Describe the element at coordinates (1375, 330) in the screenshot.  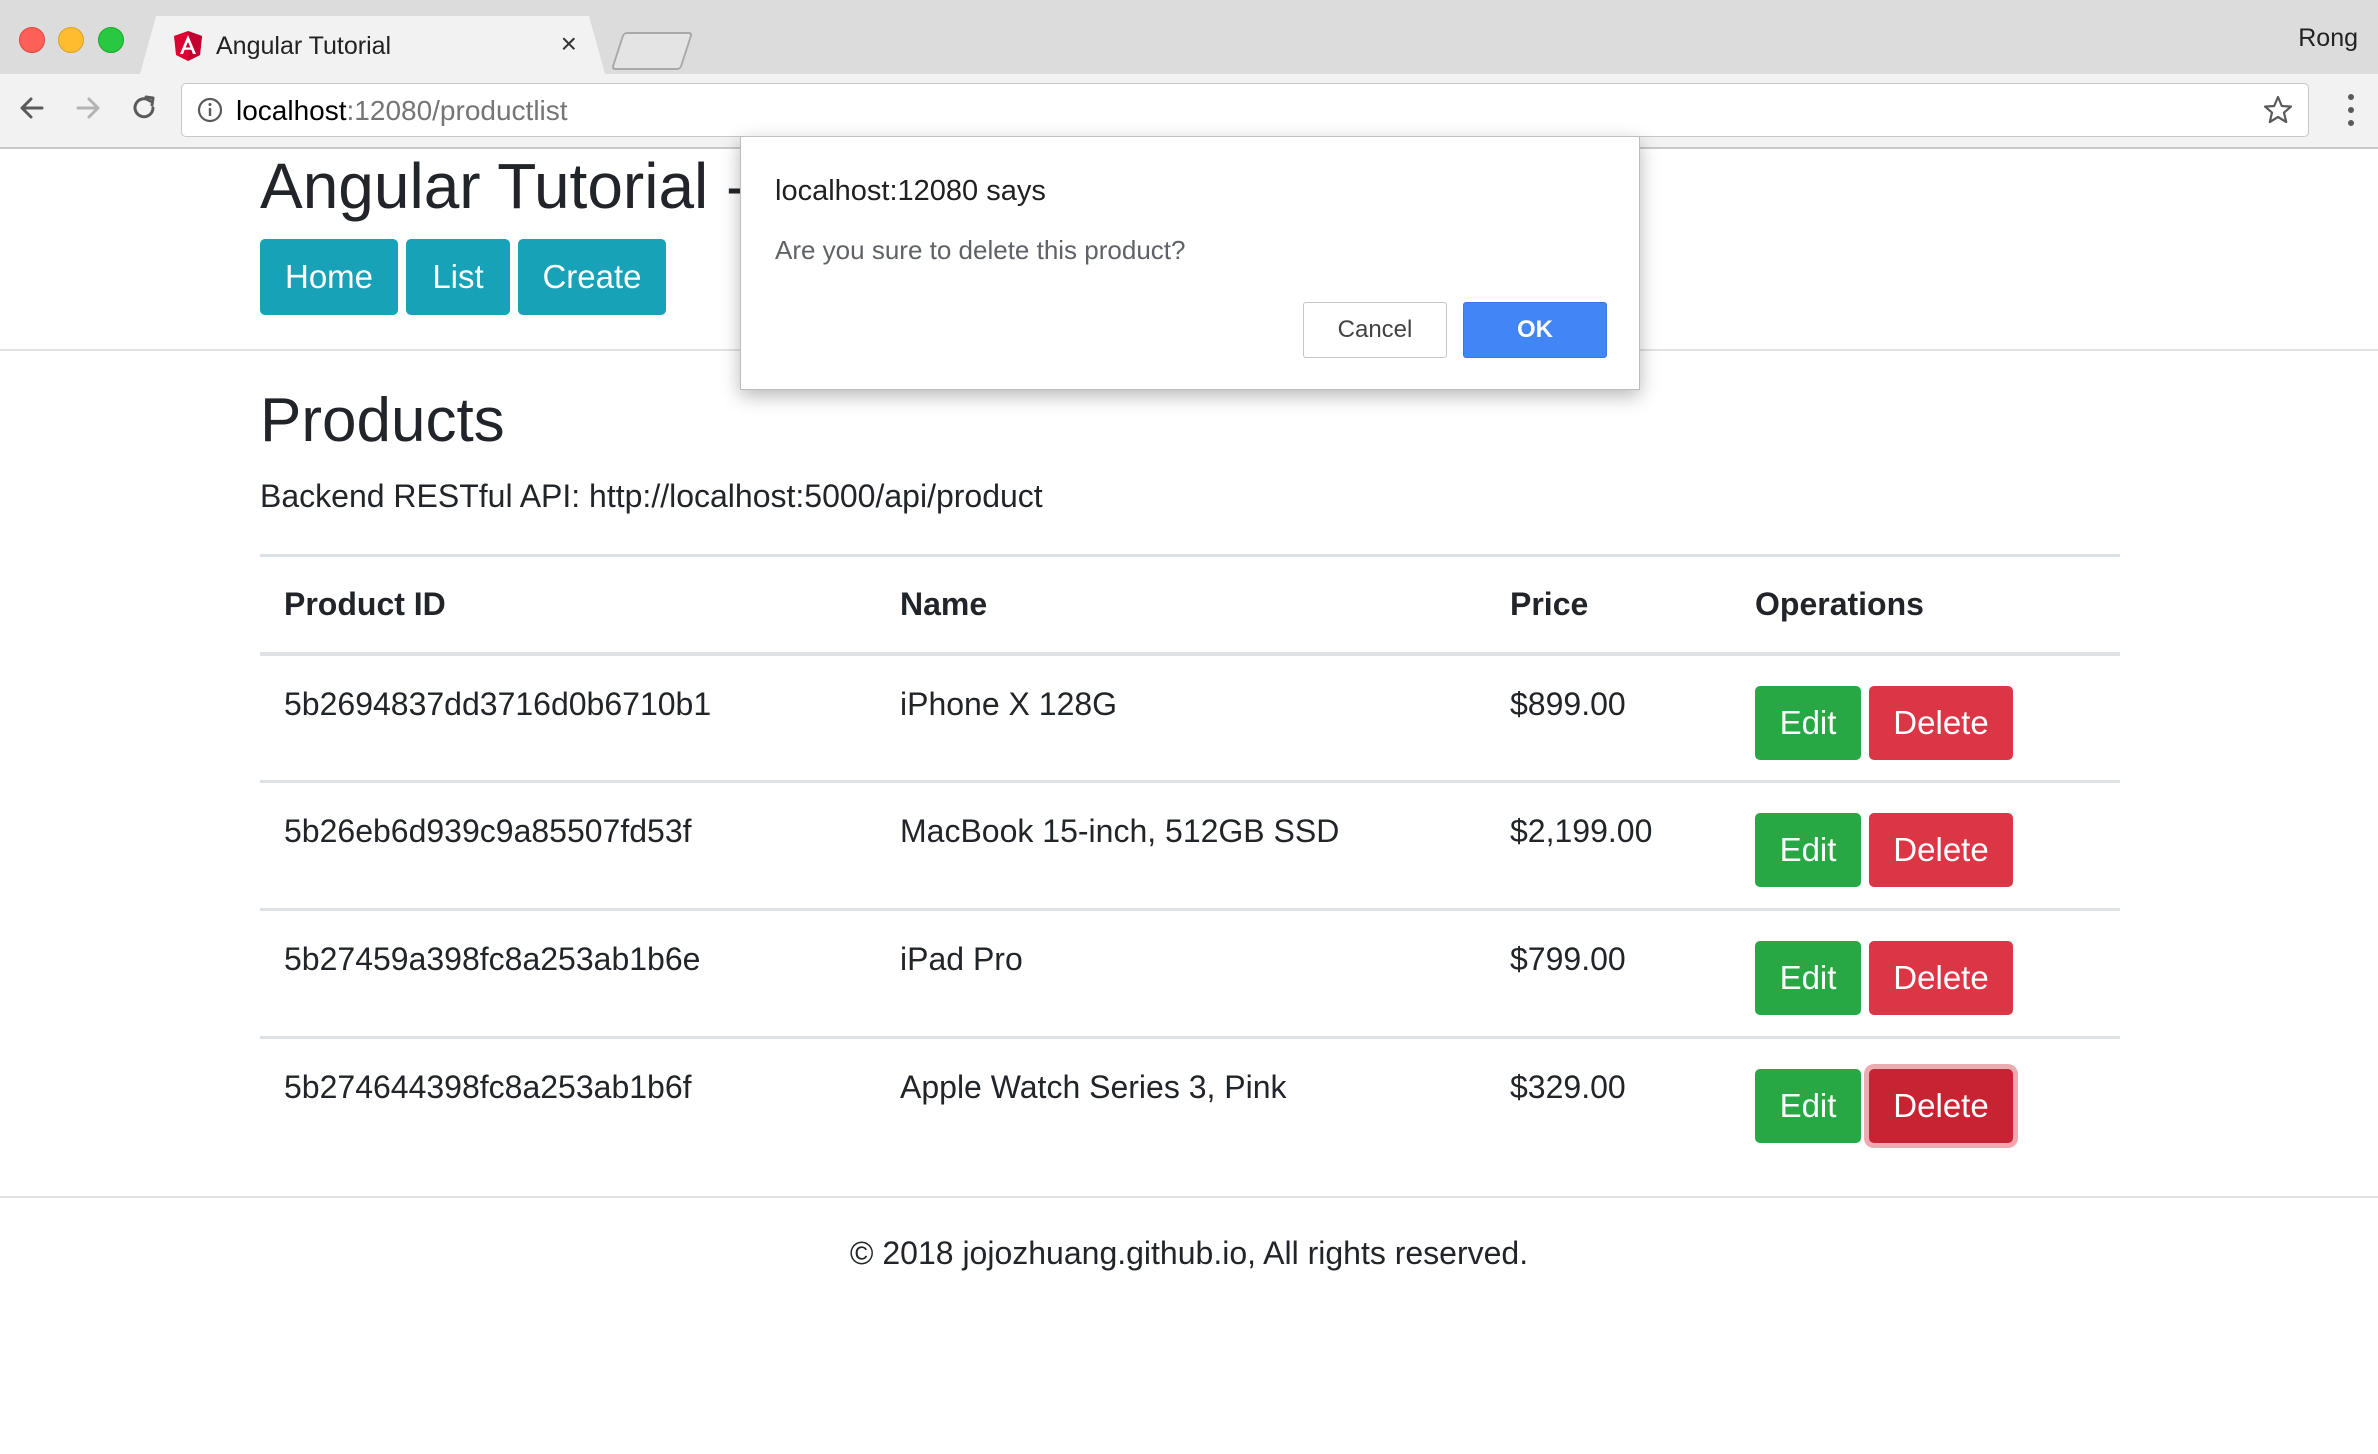
I see `cancel-button: Cancel` at that location.